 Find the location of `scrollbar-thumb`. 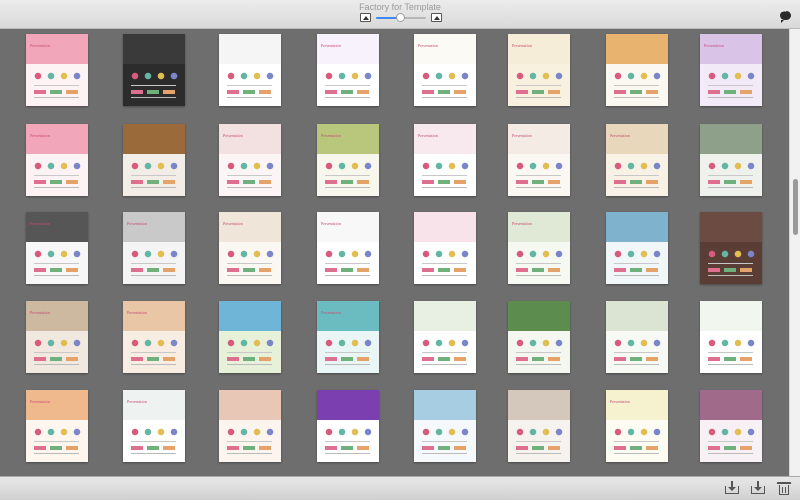

scrollbar-thumb is located at coordinates (795, 207).